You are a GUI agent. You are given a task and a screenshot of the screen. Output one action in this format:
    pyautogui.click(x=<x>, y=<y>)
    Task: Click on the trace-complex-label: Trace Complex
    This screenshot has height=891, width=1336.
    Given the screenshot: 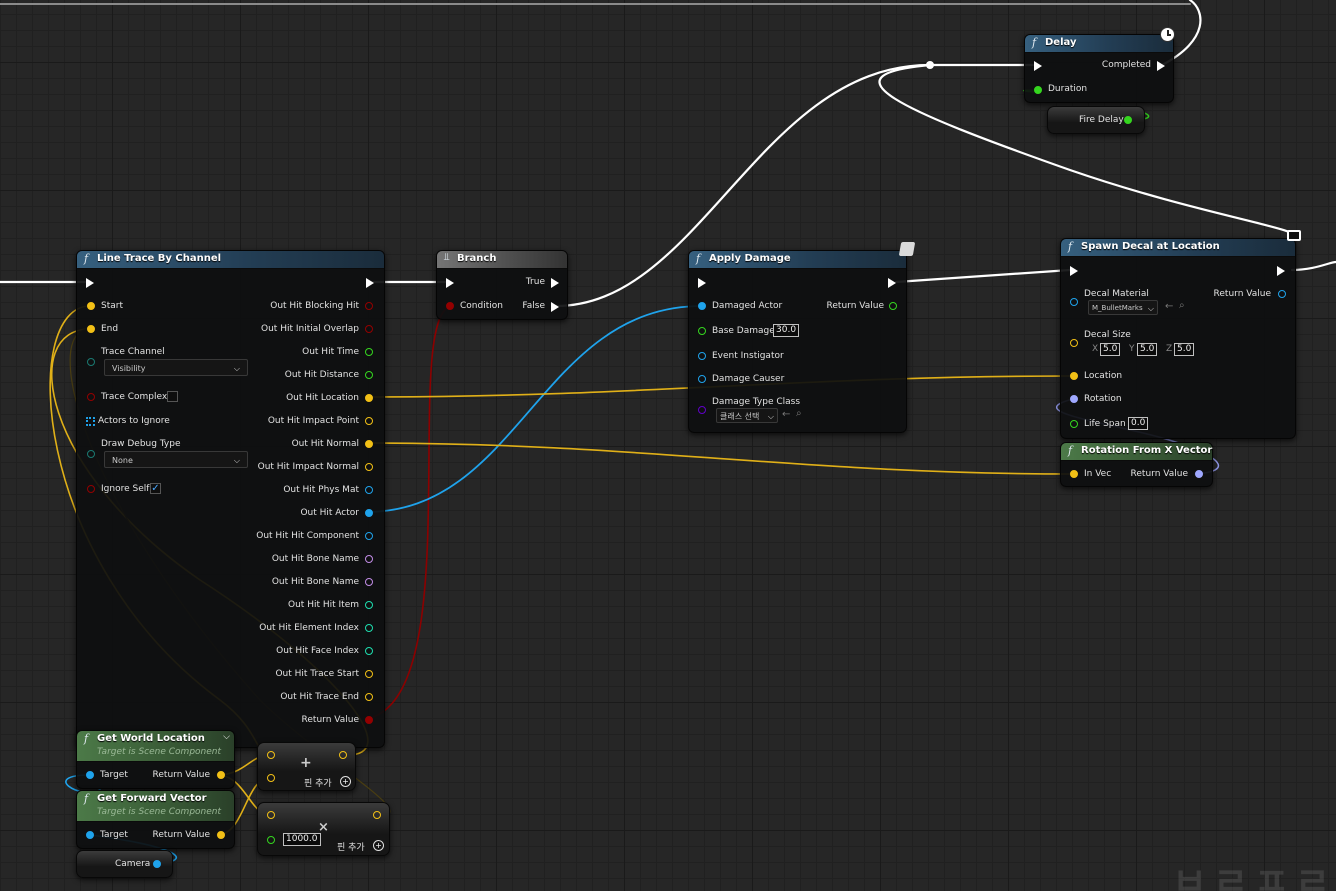 What is the action you would take?
    pyautogui.click(x=134, y=397)
    